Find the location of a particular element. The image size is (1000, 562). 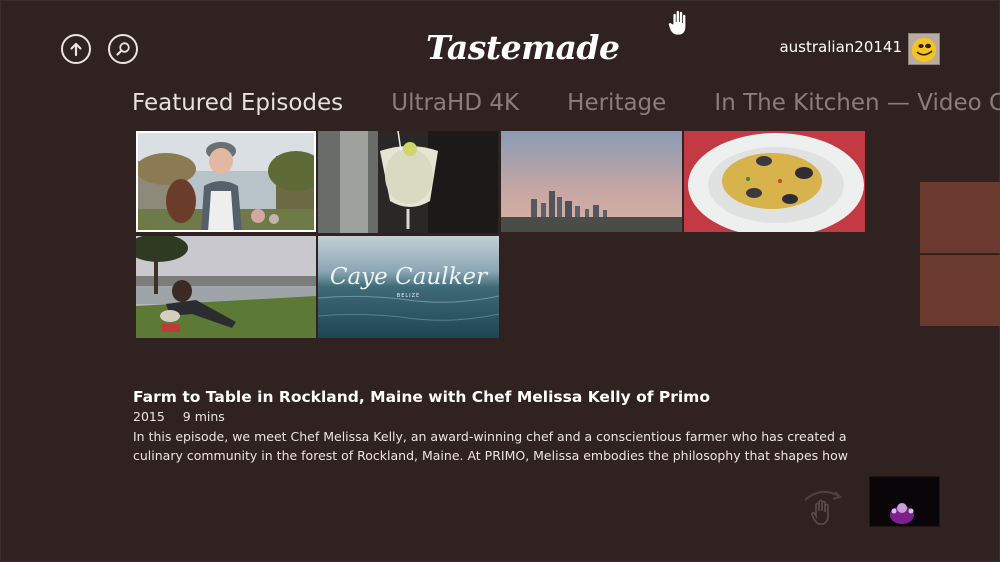

caye-caulker-overlay-title: Caye Caulker is located at coordinates (408, 277).